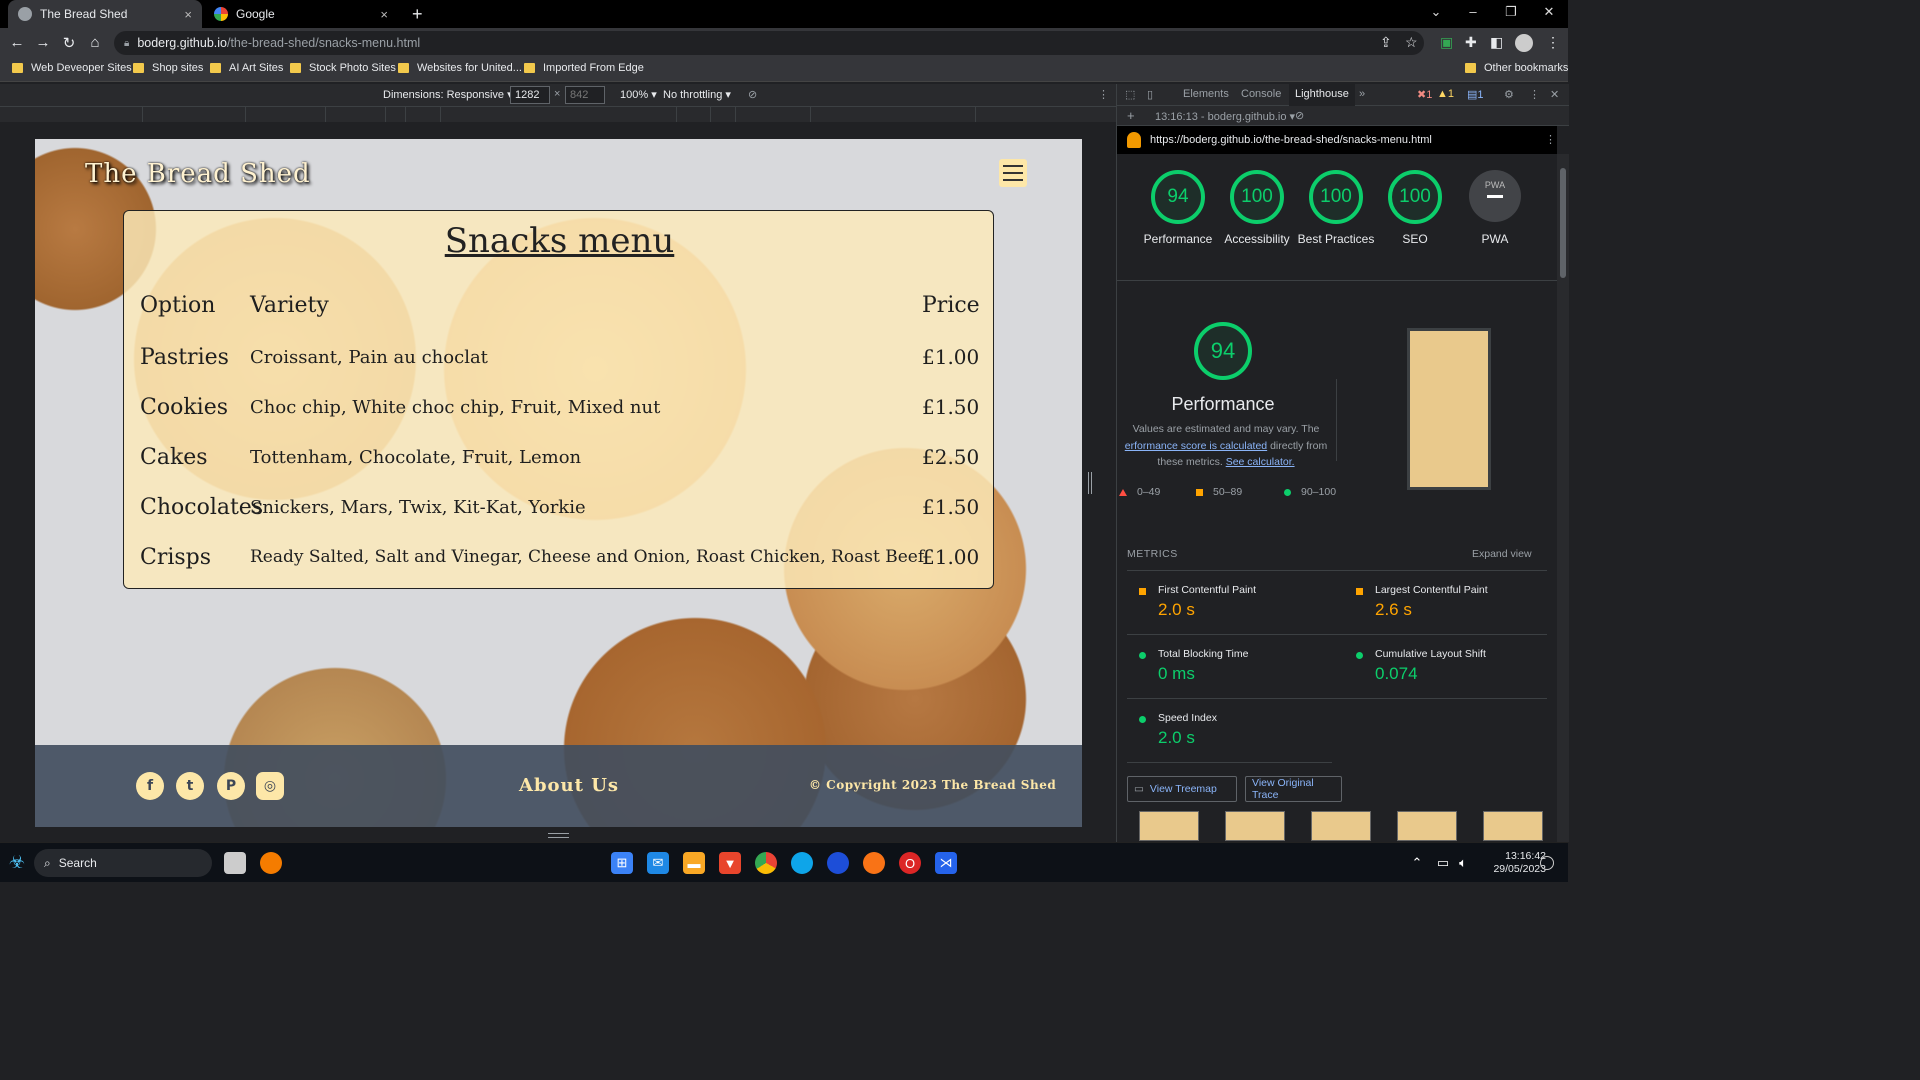  I want to click on close-devtools-icon: ✕, so click(1554, 94).